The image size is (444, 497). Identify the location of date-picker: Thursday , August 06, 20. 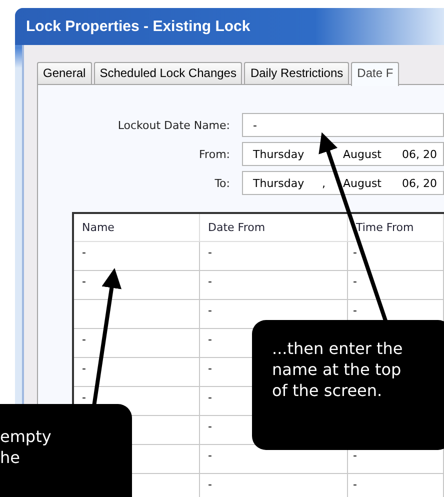
(343, 183).